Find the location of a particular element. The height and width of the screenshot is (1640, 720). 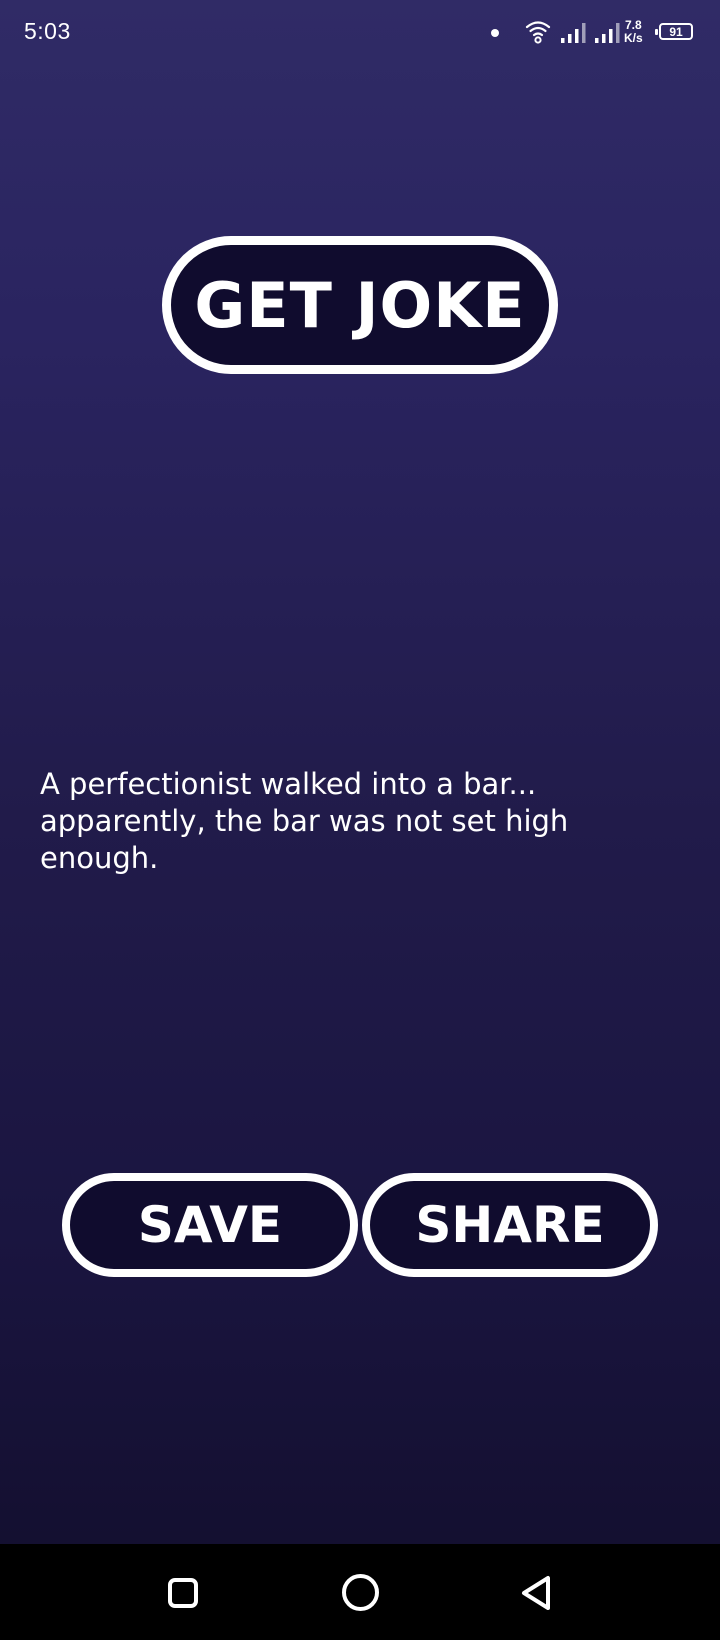

network-speed: 7.8 K/s is located at coordinates (633, 32).